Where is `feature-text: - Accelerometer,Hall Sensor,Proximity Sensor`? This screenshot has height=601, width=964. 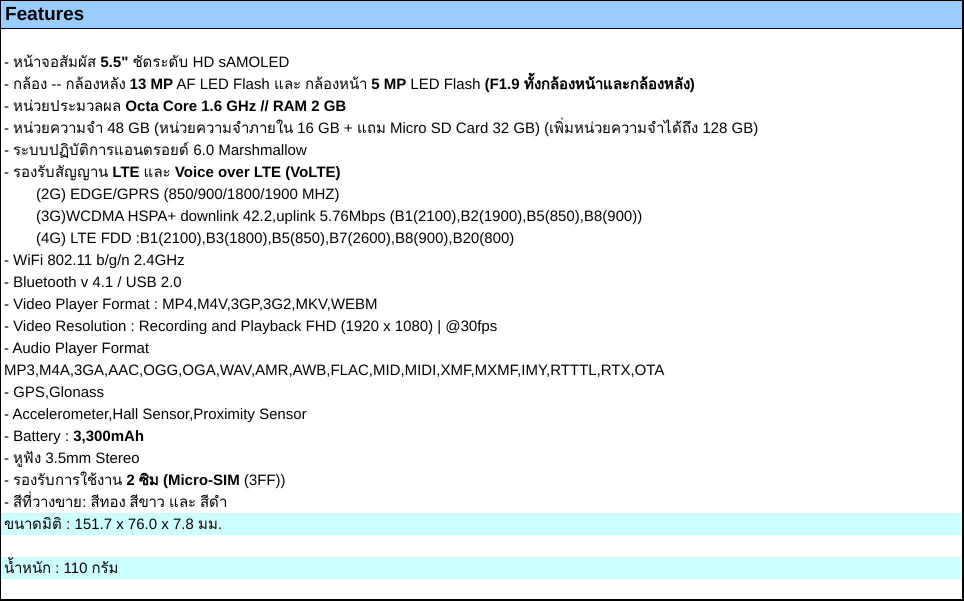
feature-text: - Accelerometer,Hall Sensor,Proximity Sensor is located at coordinates (155, 414).